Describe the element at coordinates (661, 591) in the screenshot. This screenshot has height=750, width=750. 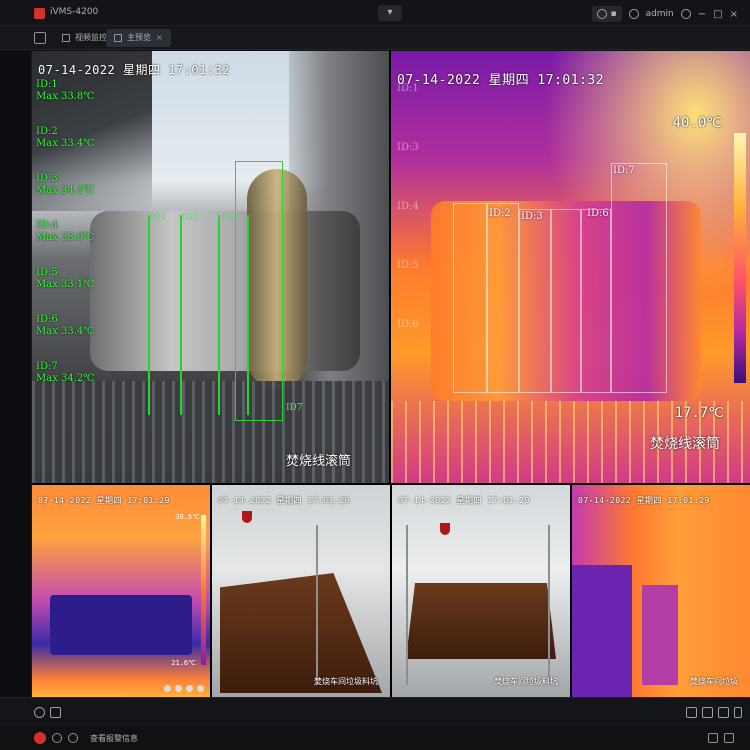
I see `video-pane-thermal-pit-2: 07-14-2022 星期四 17:01:29 焚烧车间垃圾` at that location.